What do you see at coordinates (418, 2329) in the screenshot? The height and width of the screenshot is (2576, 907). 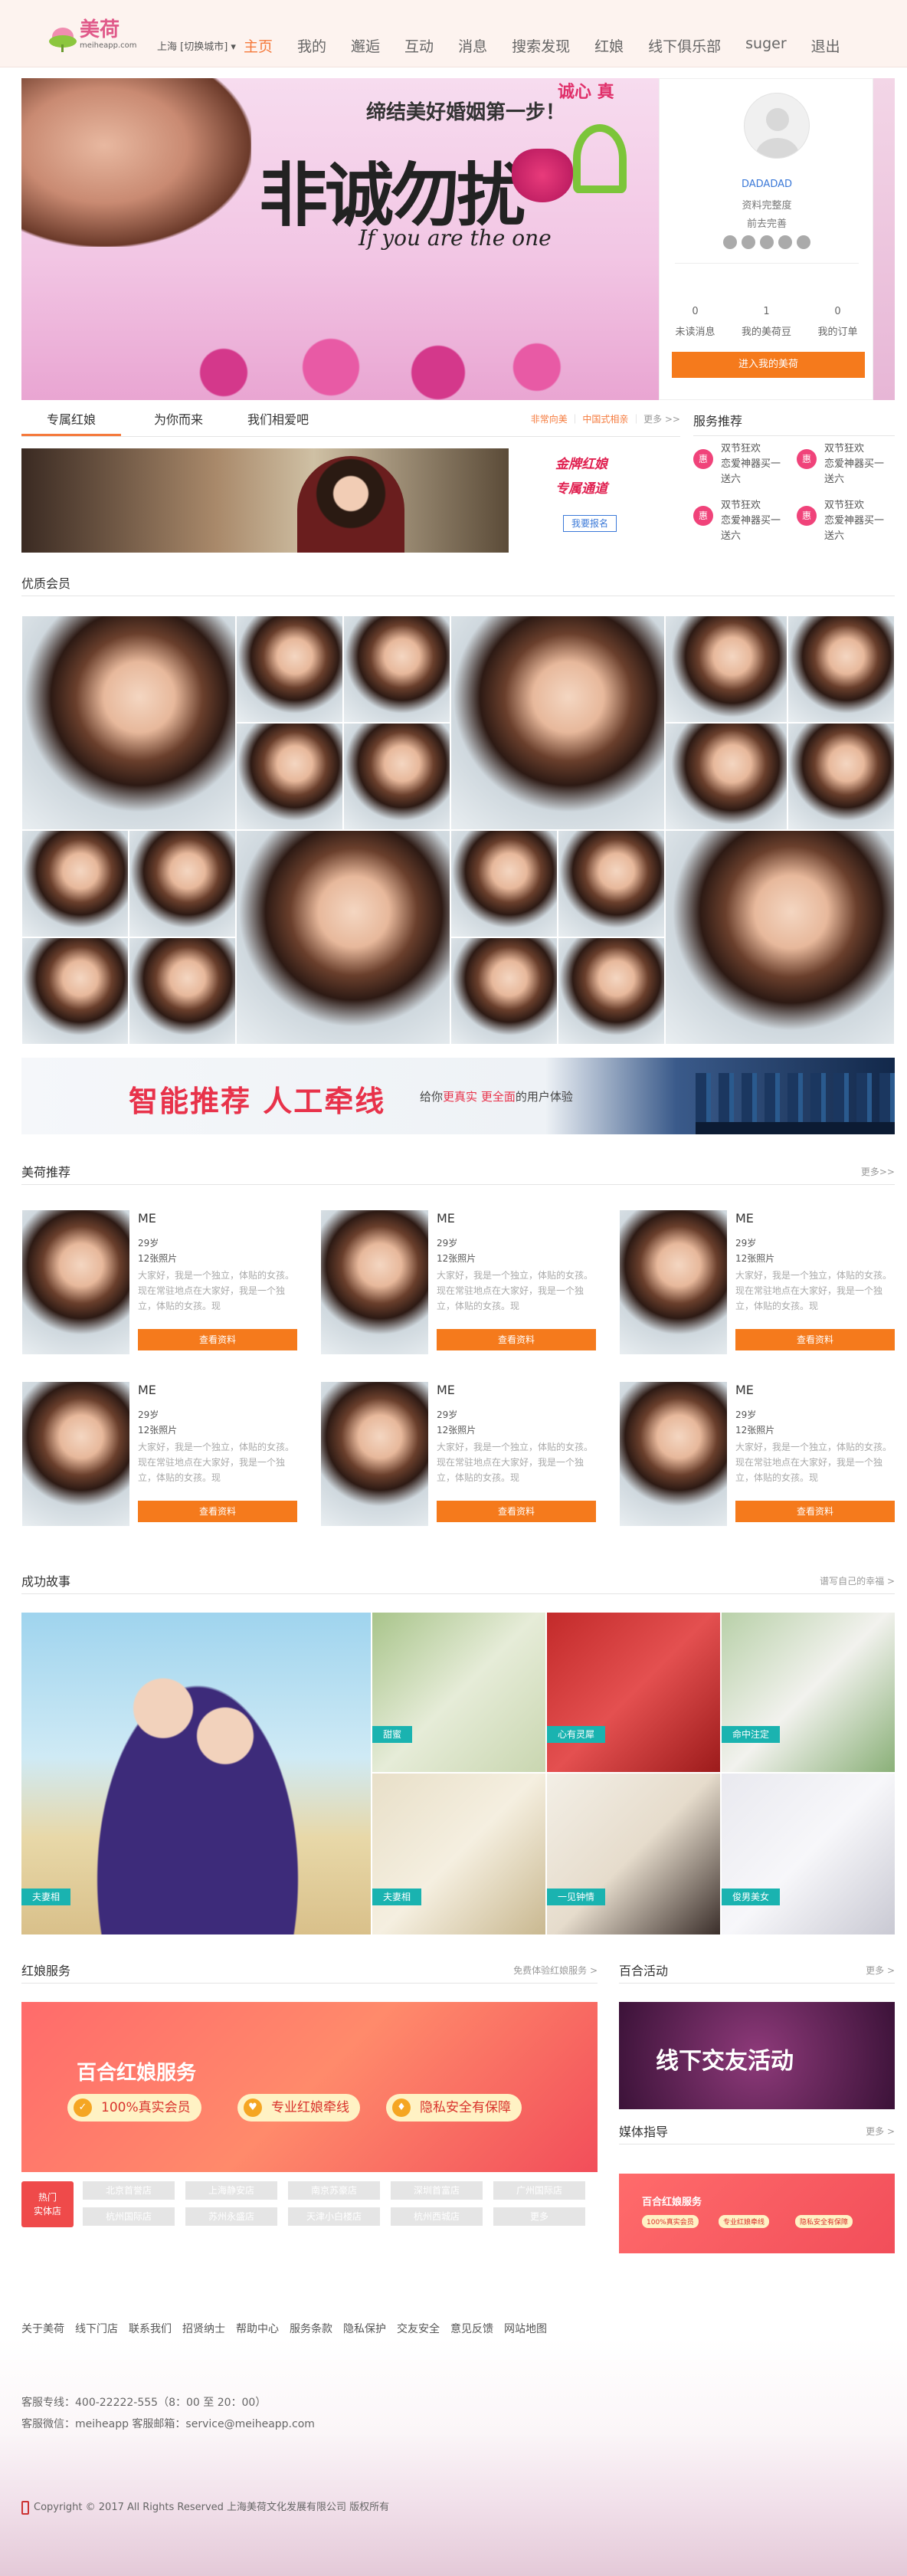 I see `footer-link: 交友安全` at bounding box center [418, 2329].